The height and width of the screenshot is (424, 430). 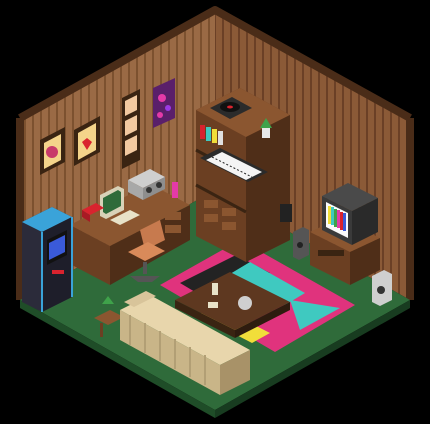 I want to click on speaker-right, so click(x=382, y=288).